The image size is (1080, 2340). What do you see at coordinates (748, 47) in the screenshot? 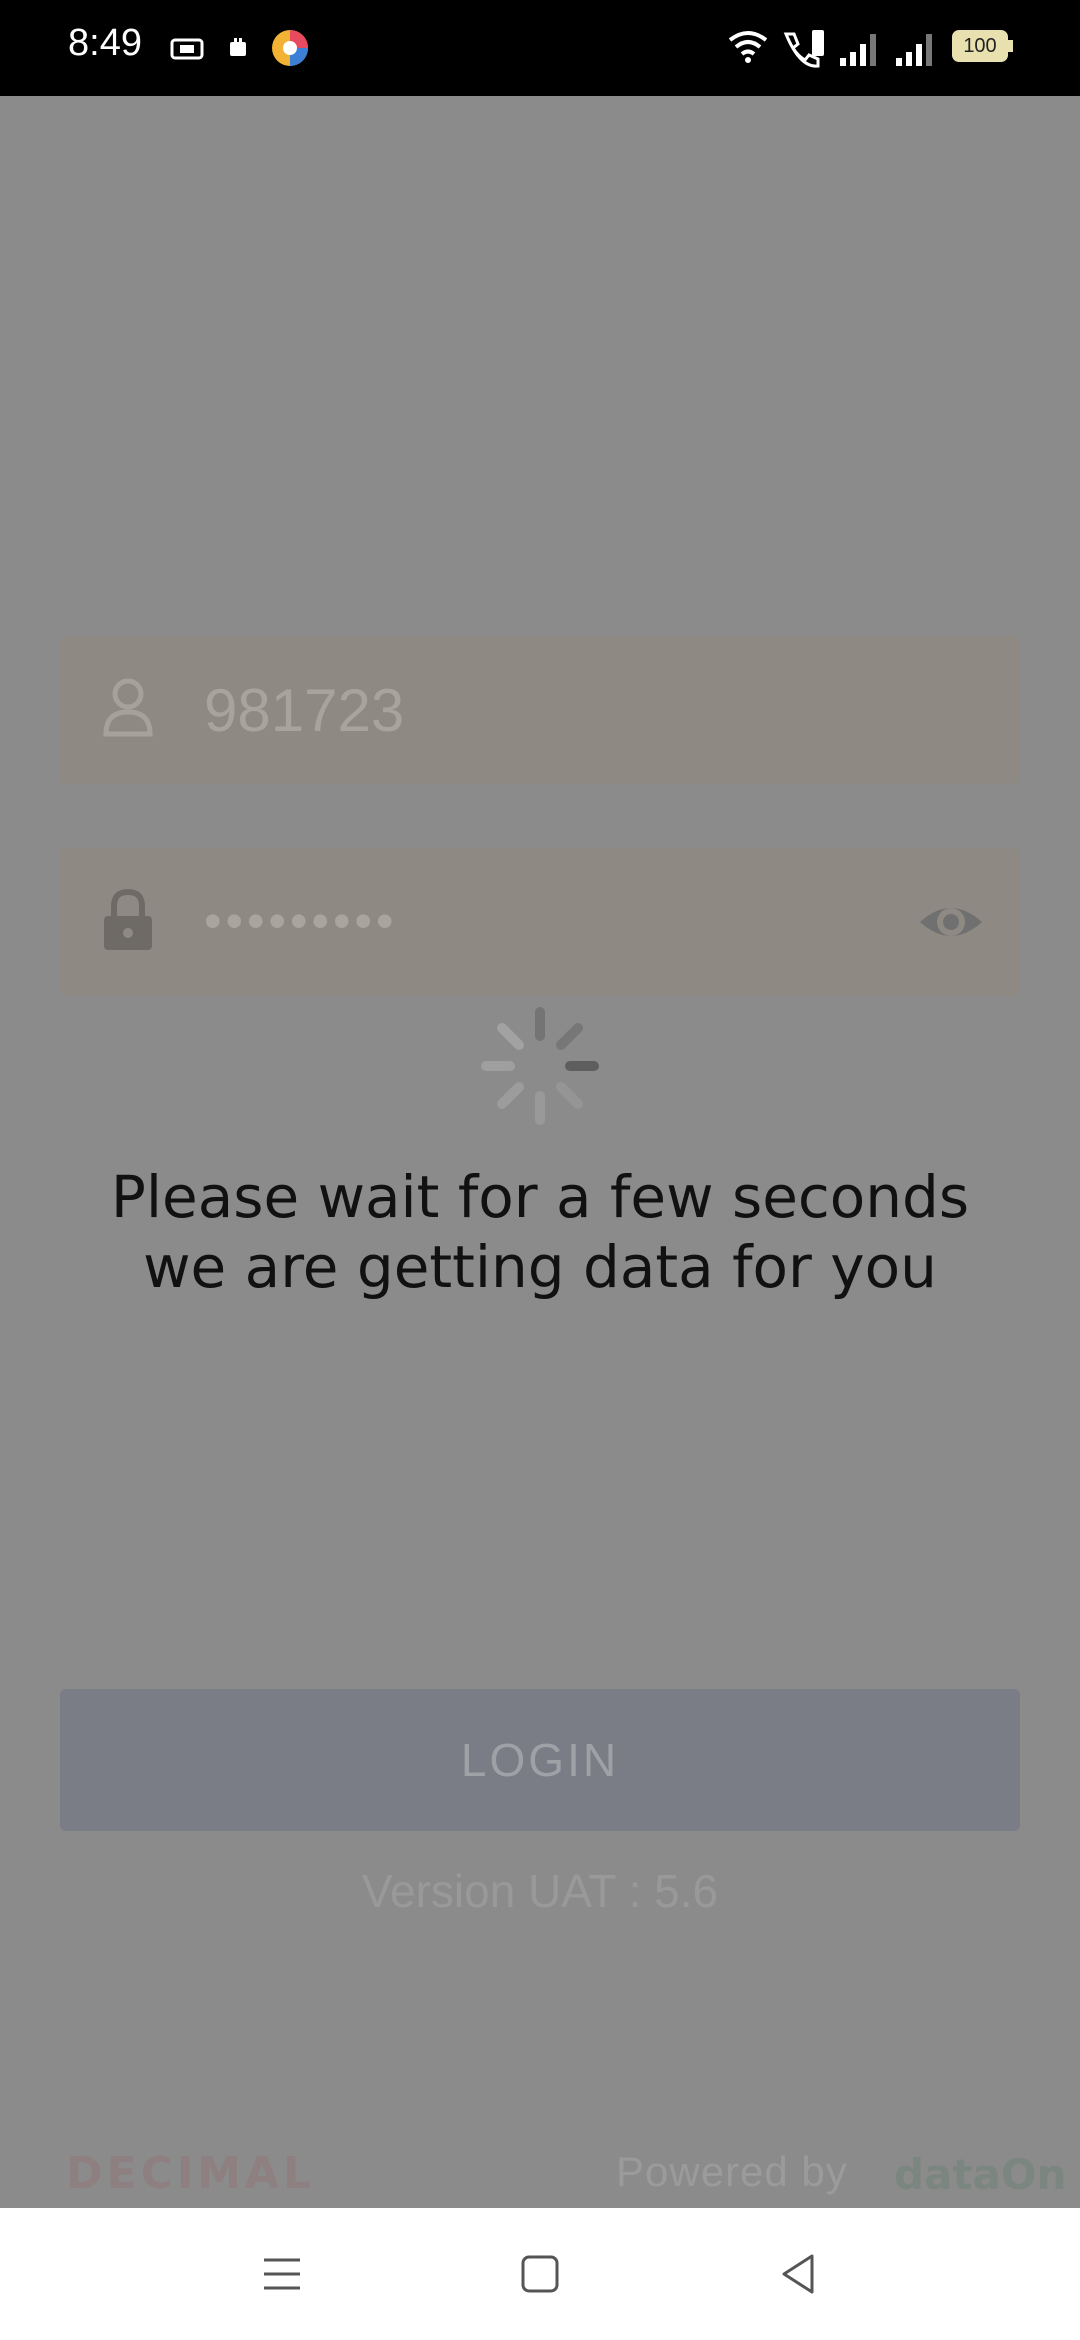
I see `wifi-icon` at bounding box center [748, 47].